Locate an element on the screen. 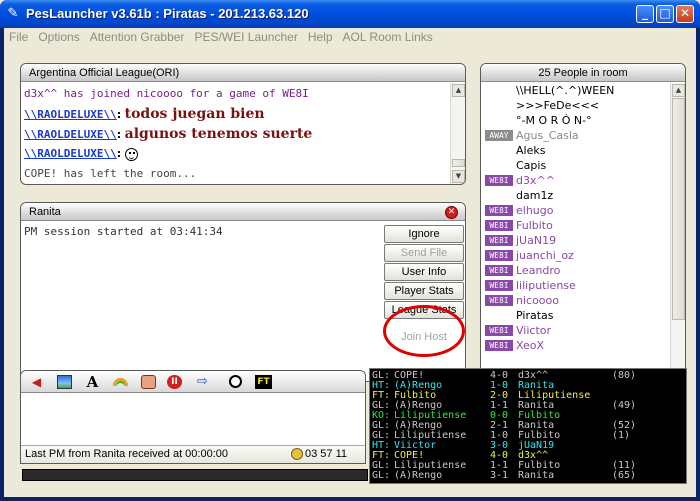  user-list-item: WE8I XeoX is located at coordinates (575, 345).